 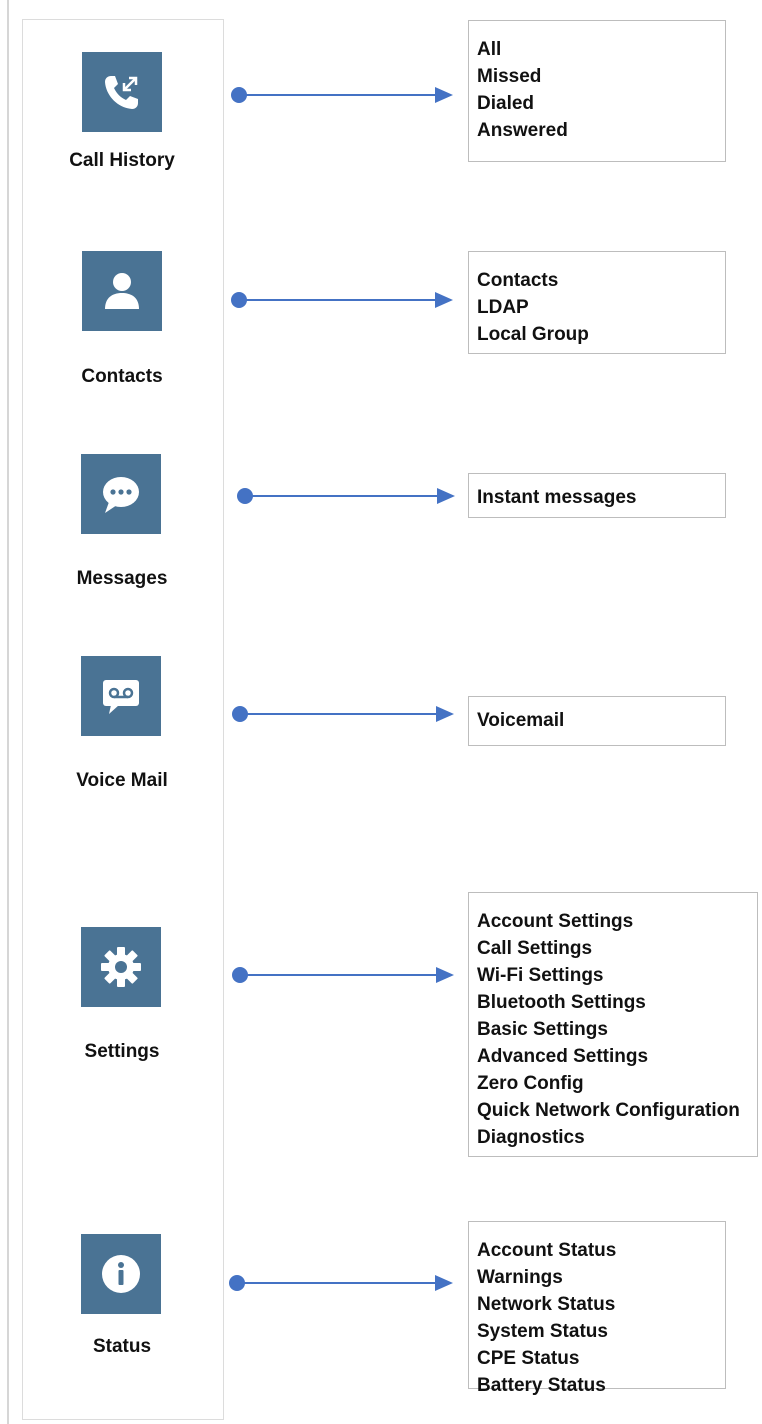 I want to click on call-history-submenu: All Missed Dialed Answered, so click(x=597, y=91).